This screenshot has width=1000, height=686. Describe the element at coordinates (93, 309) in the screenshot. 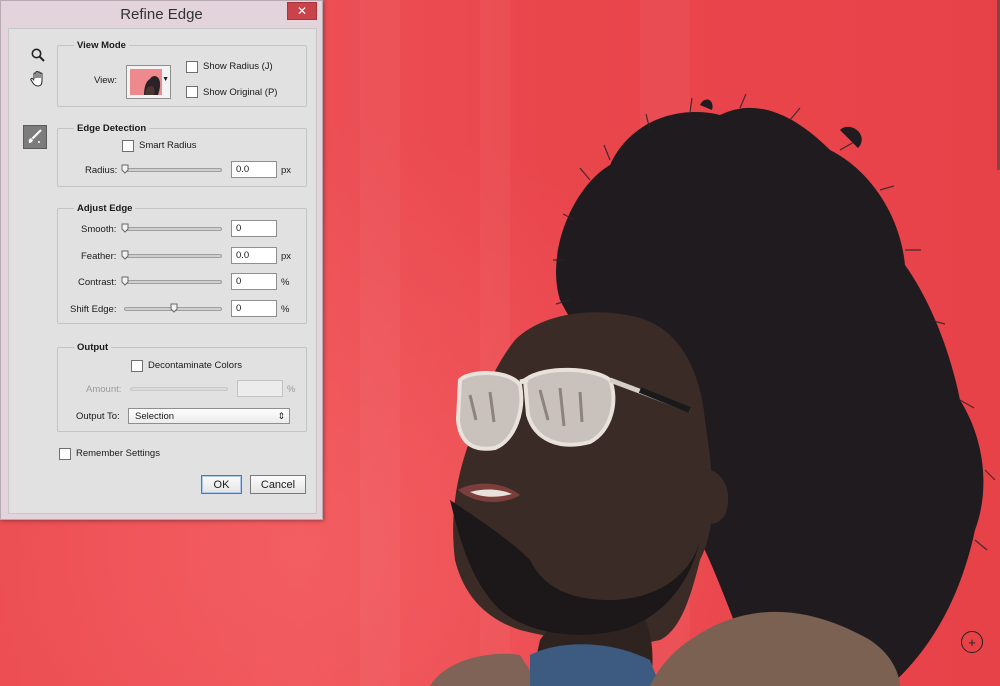

I see `shift-edge-label: Shift Edge:` at that location.